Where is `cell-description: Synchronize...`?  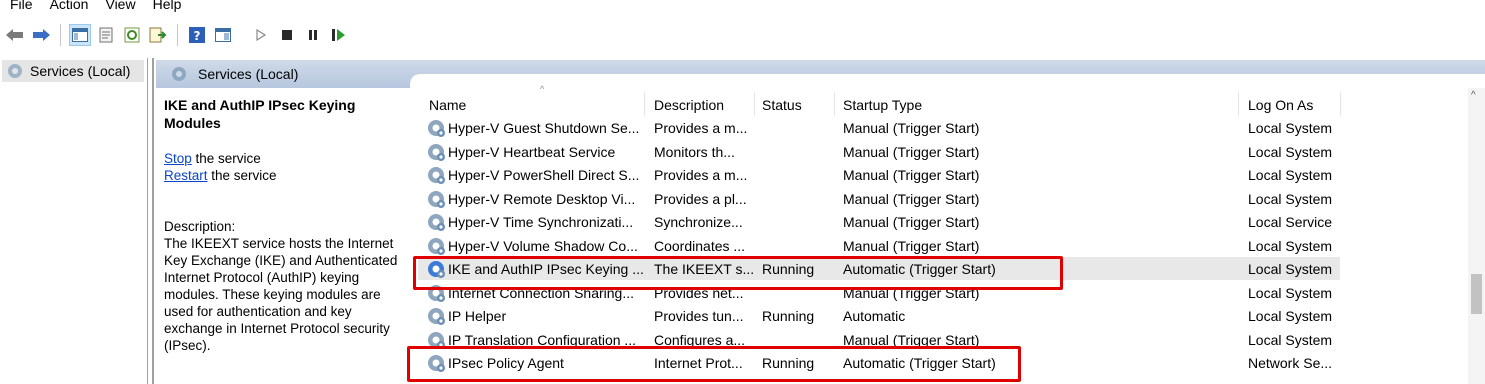 cell-description: Synchronize... is located at coordinates (698, 222).